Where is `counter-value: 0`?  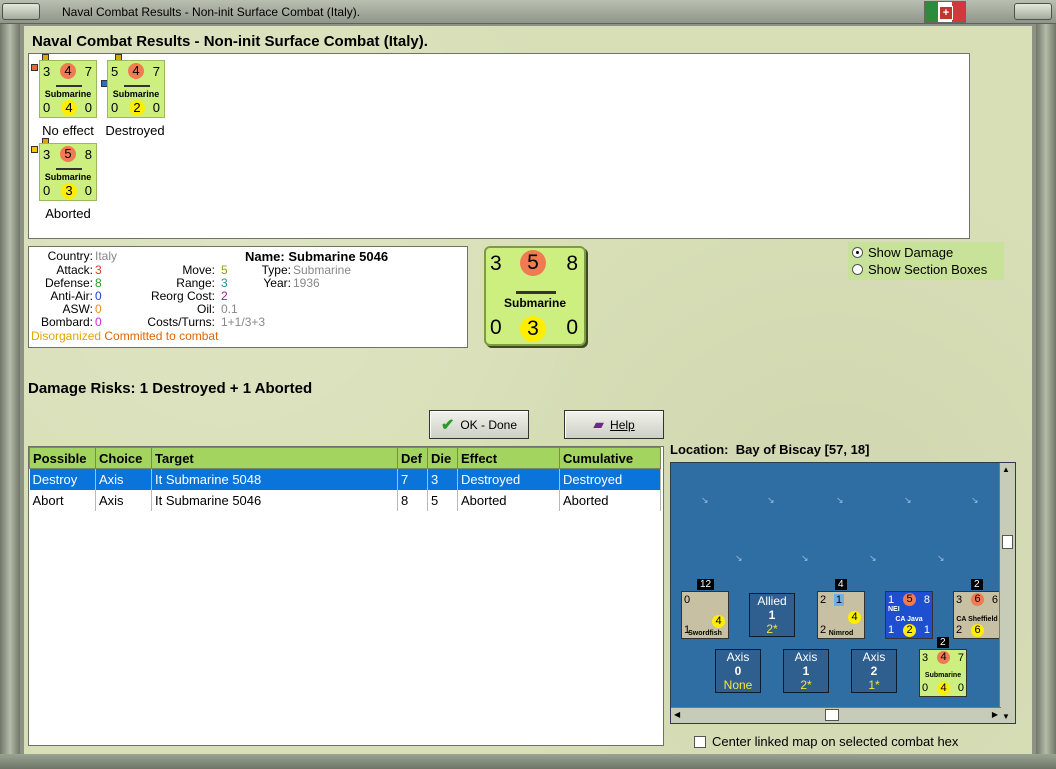
counter-value: 0 is located at coordinates (88, 107).